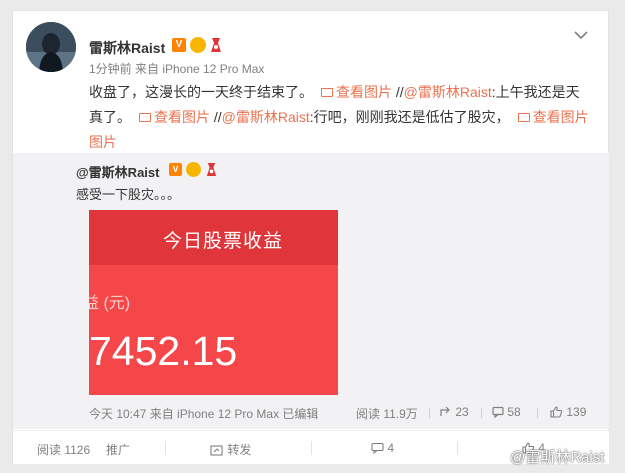 This screenshot has width=625, height=473. I want to click on post-text-part: 真了。, so click(110, 117).